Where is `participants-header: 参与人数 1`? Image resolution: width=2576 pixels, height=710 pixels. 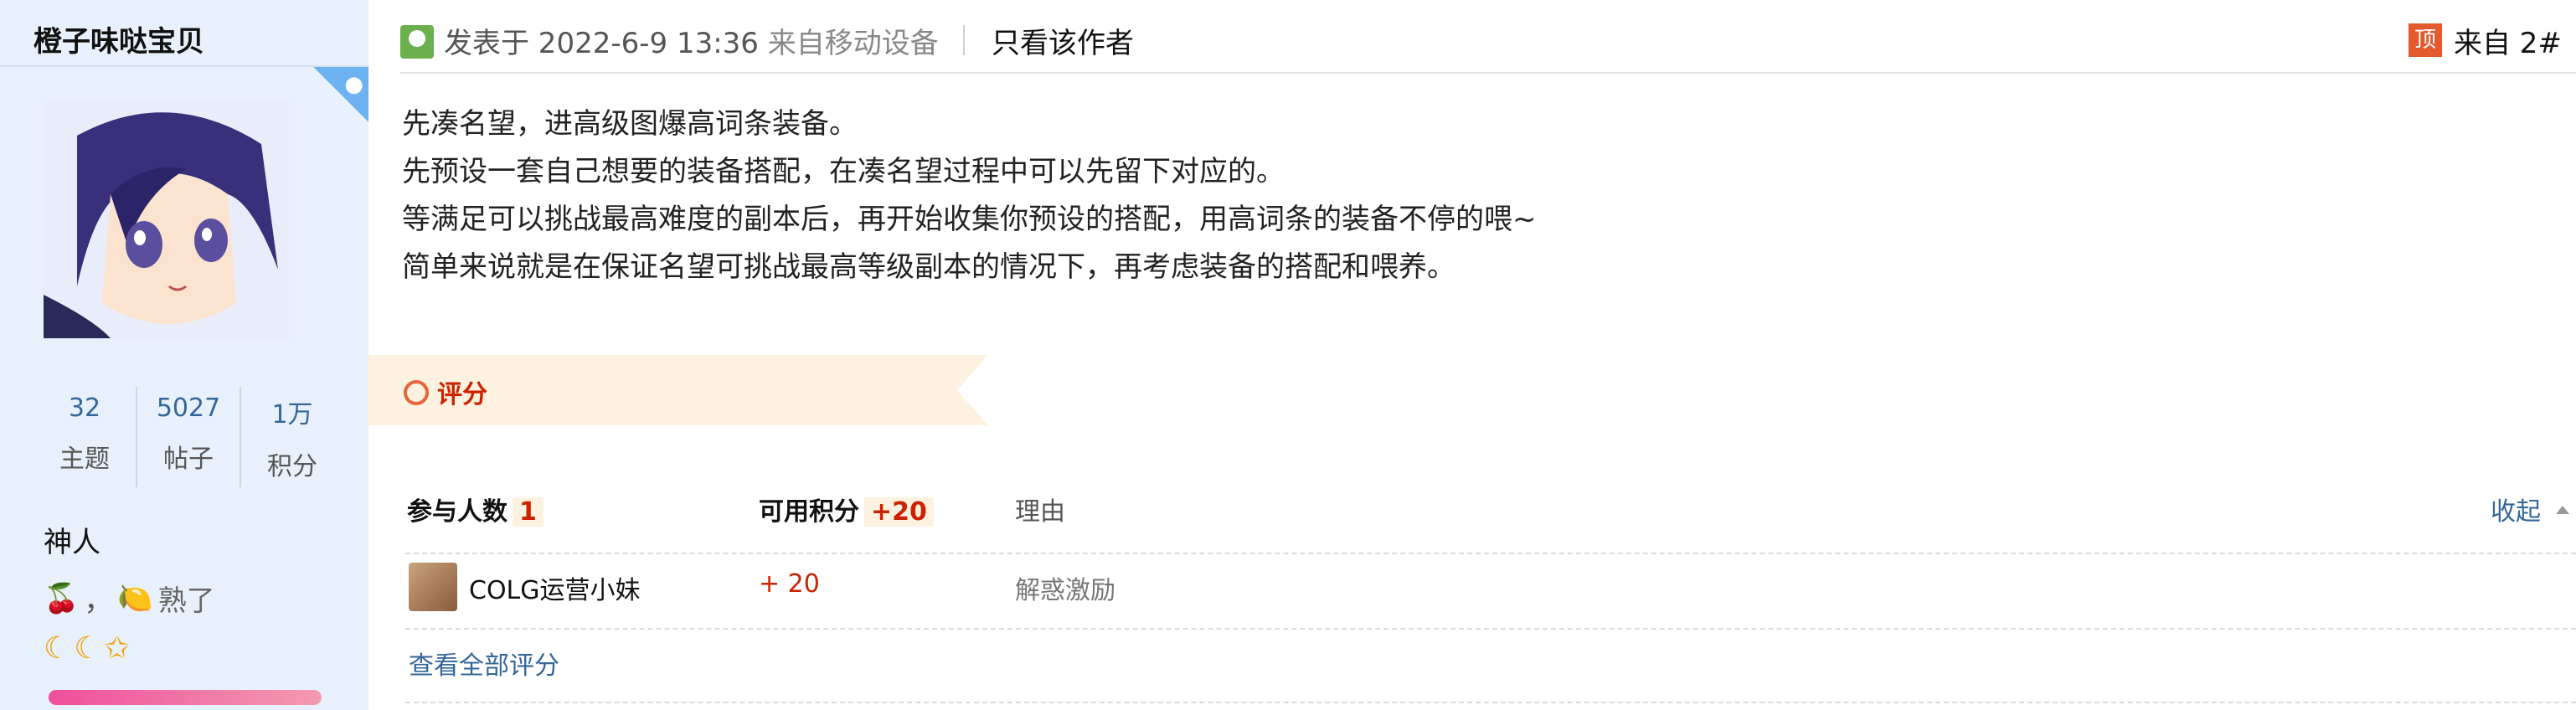
participants-header: 参与人数 1 is located at coordinates (475, 509).